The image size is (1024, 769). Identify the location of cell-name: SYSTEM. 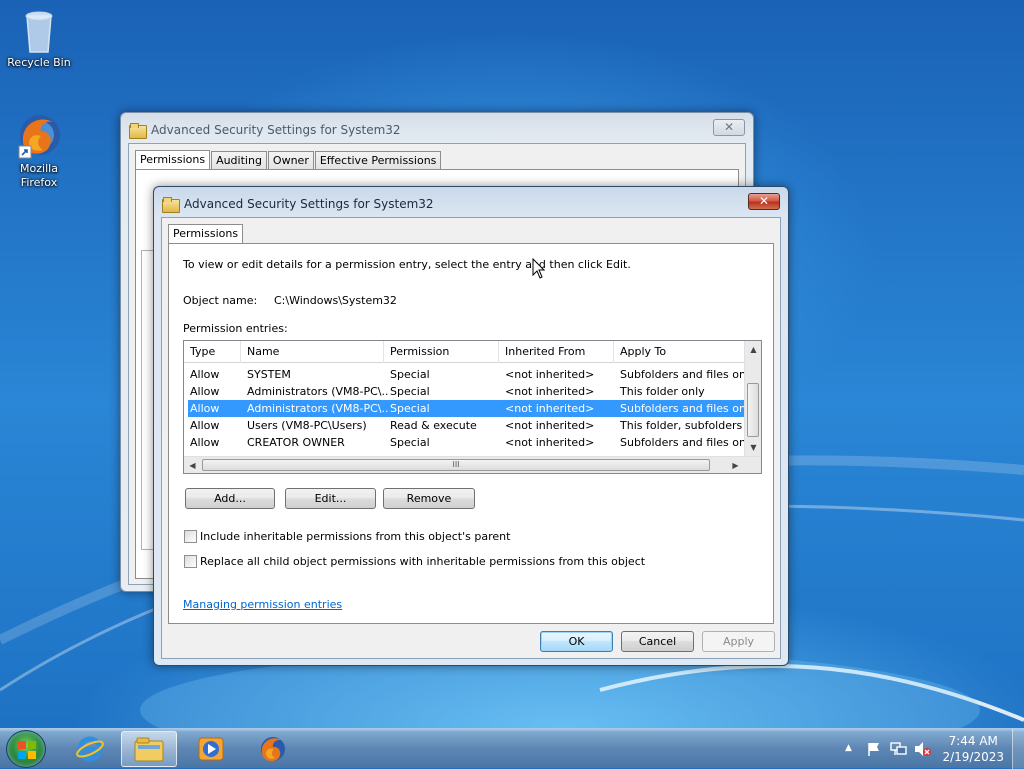
(269, 374).